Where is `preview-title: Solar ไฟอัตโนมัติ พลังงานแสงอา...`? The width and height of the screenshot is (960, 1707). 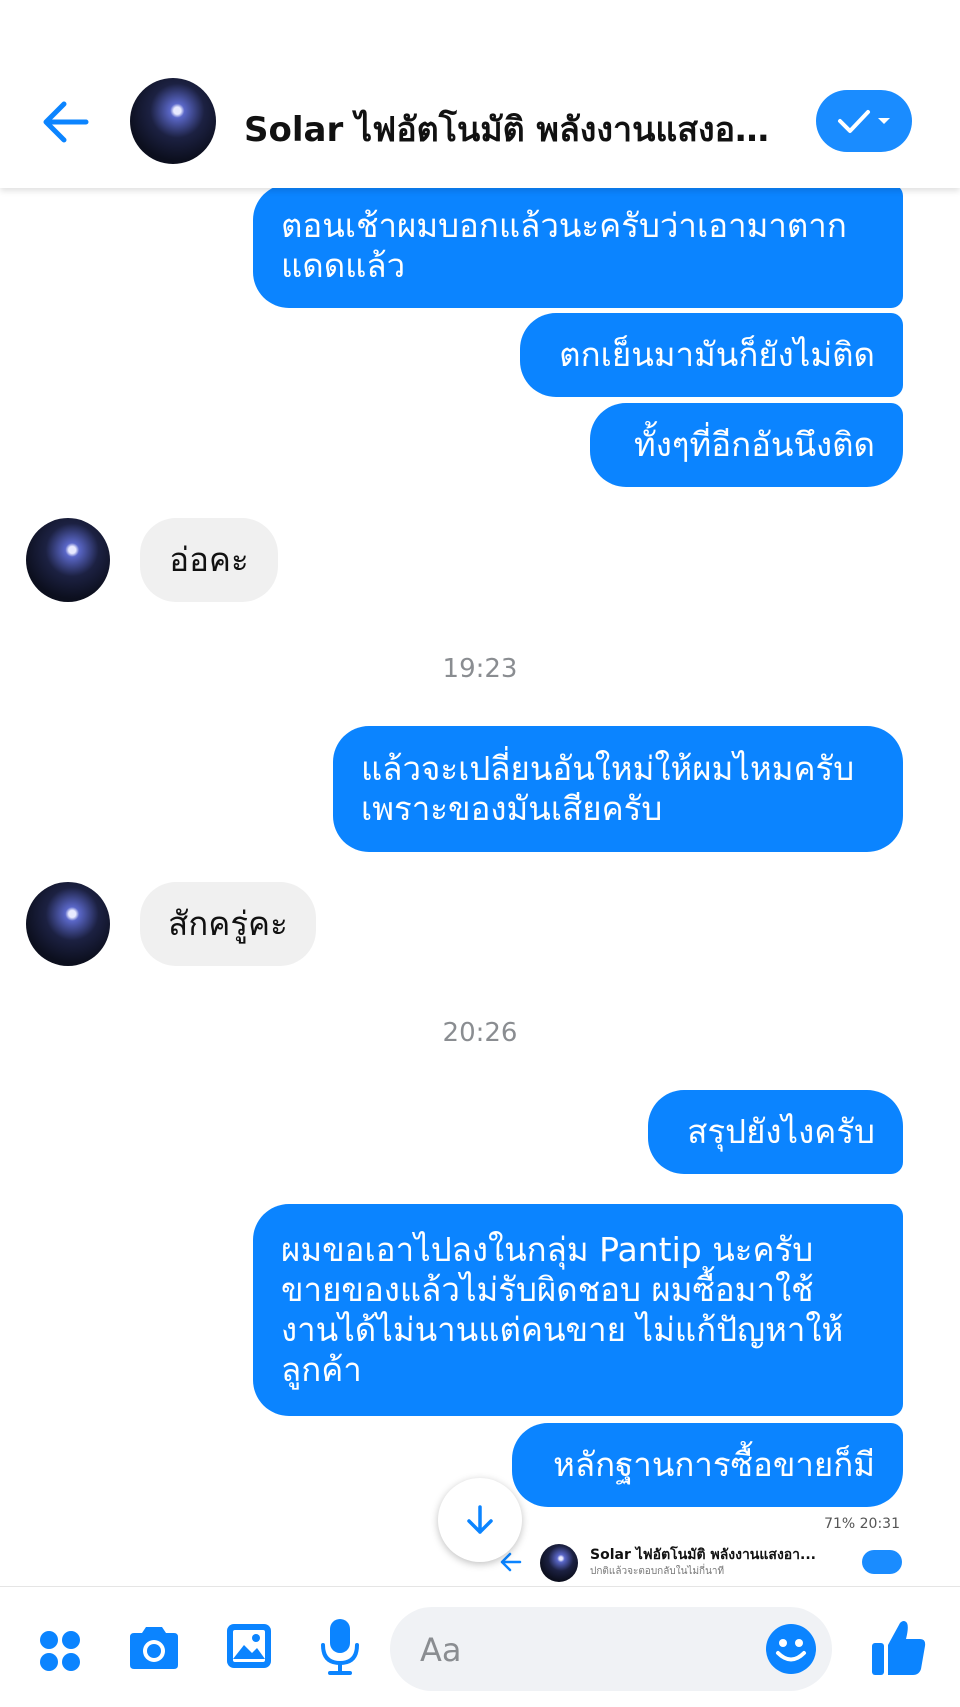
preview-title: Solar ไฟอัตโนมัติ พลังงานแสงอา... is located at coordinates (703, 1555).